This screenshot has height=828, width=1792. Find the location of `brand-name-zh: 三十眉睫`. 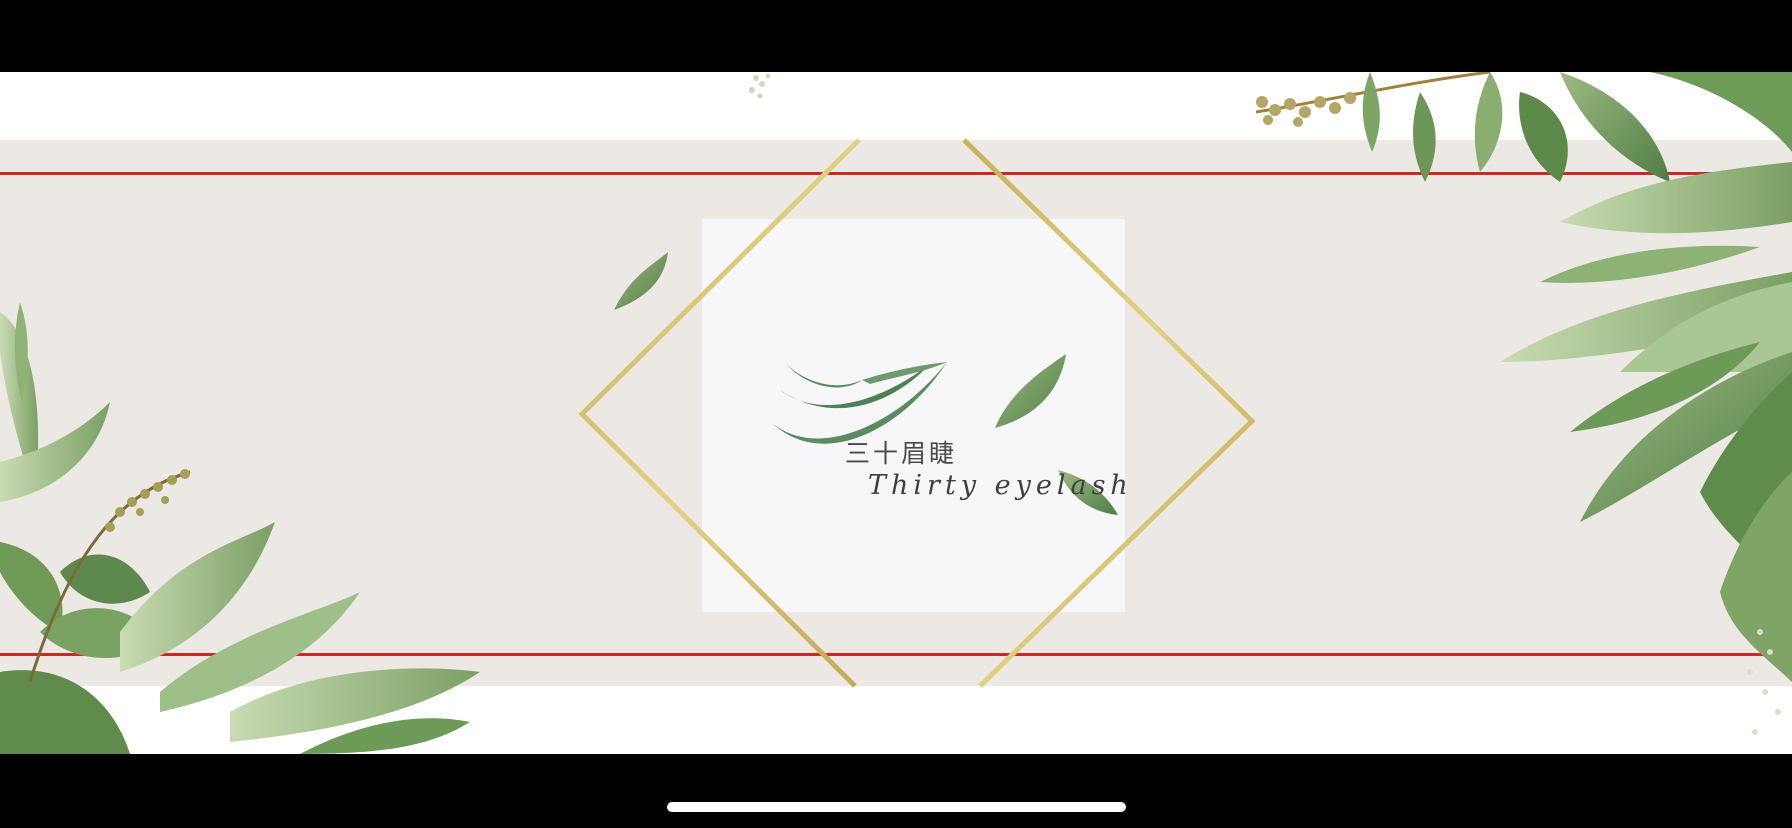

brand-name-zh: 三十眉睫 is located at coordinates (901, 453).